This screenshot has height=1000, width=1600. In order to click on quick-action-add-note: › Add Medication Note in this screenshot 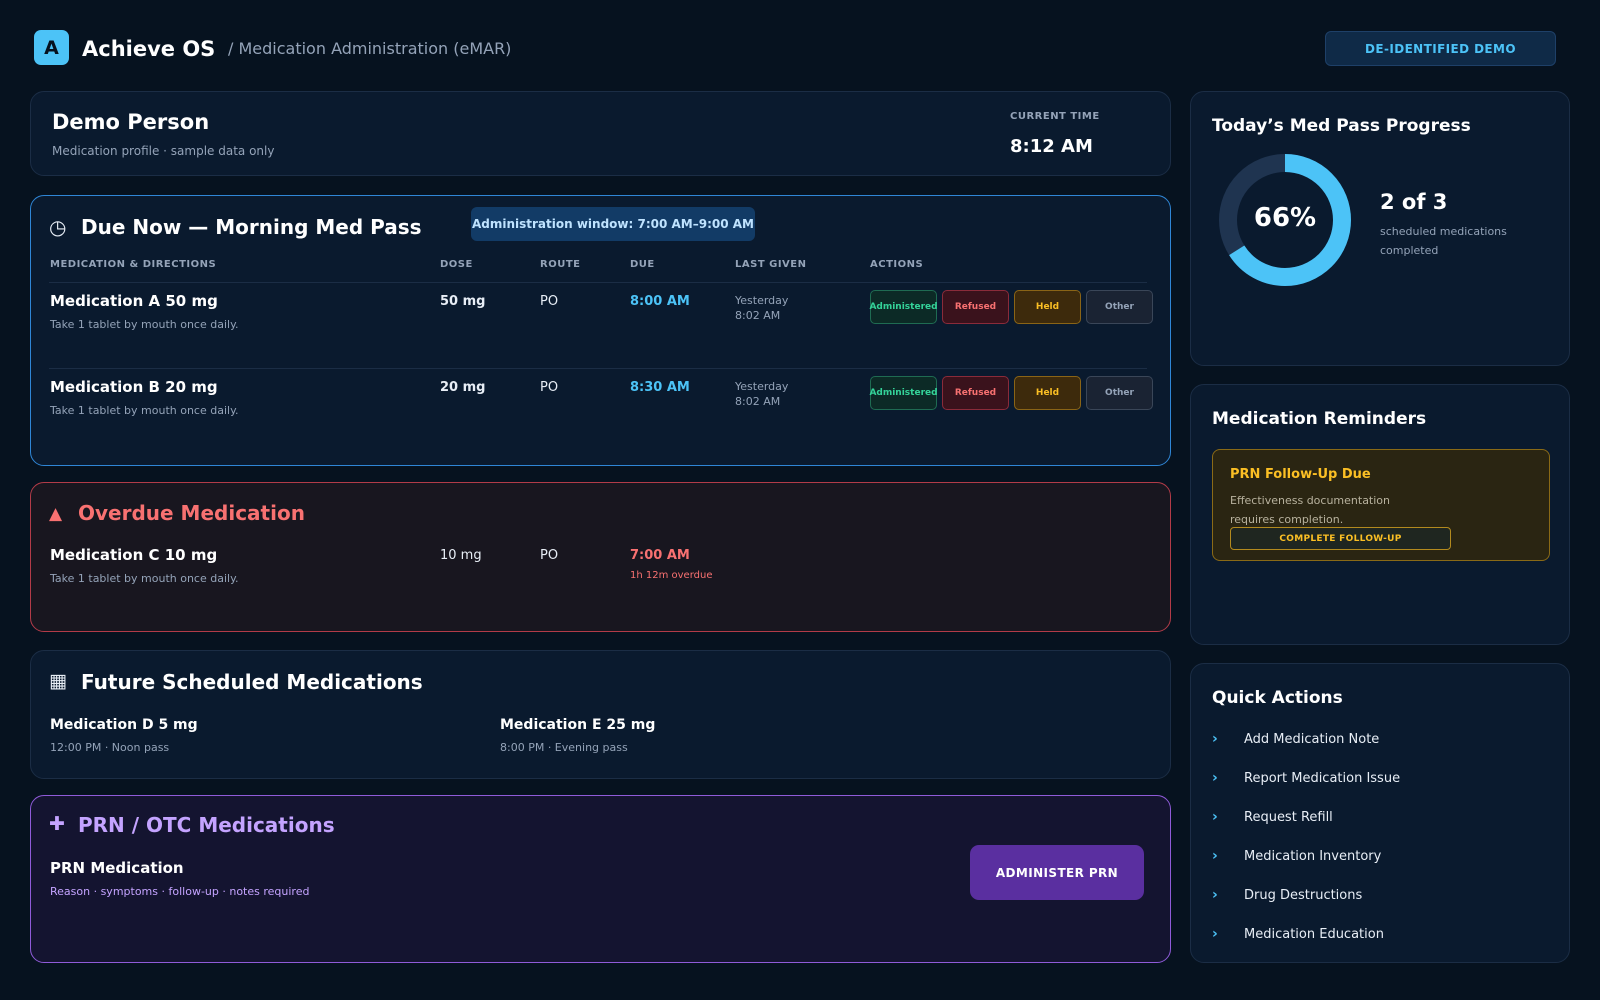, I will do `click(1381, 739)`.